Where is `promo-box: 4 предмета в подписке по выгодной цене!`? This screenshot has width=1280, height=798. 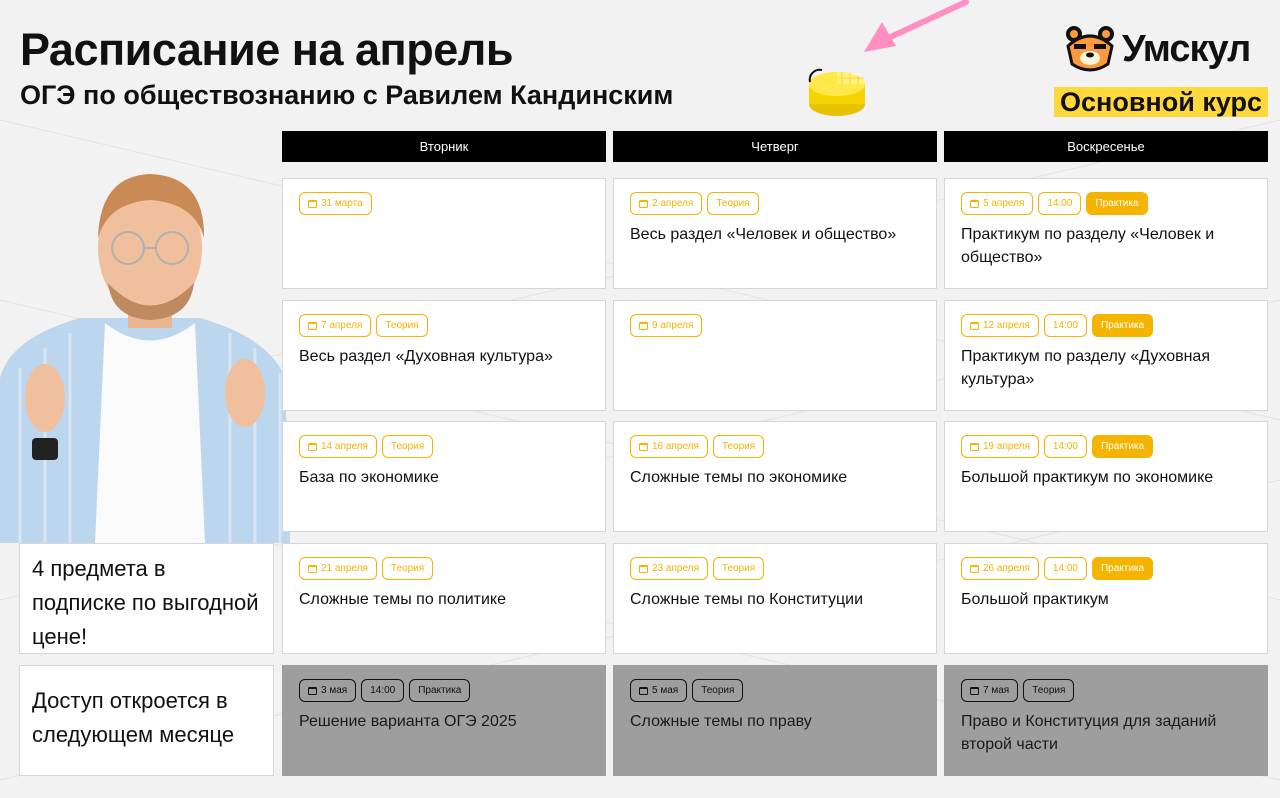 promo-box: 4 предмета в подписке по выгодной цене! is located at coordinates (146, 598).